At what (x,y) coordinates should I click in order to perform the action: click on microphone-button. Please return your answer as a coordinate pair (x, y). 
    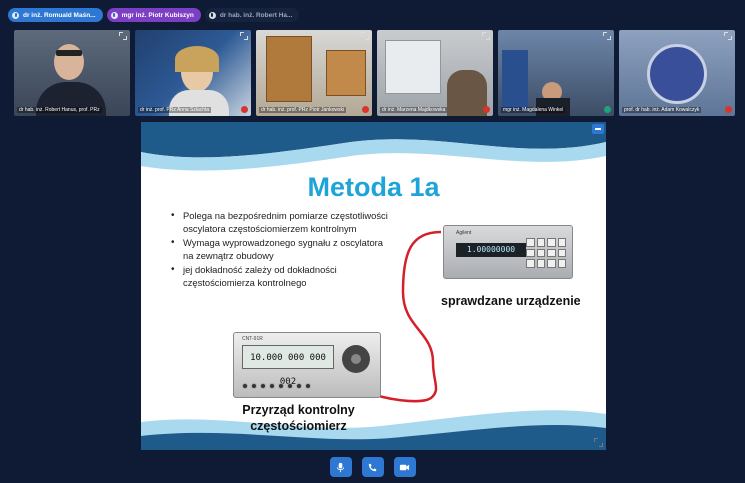
    Looking at the image, I should click on (340, 467).